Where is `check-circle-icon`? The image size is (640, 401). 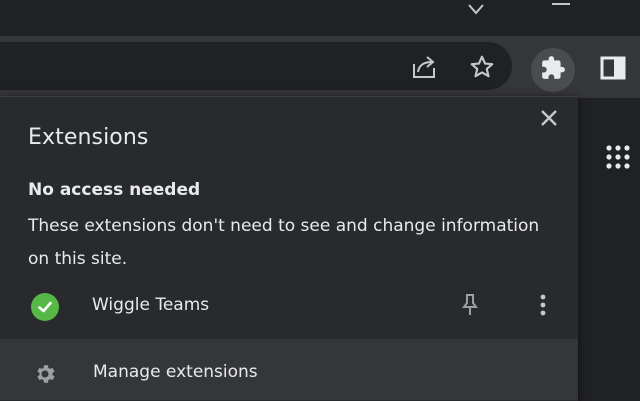 check-circle-icon is located at coordinates (45, 307).